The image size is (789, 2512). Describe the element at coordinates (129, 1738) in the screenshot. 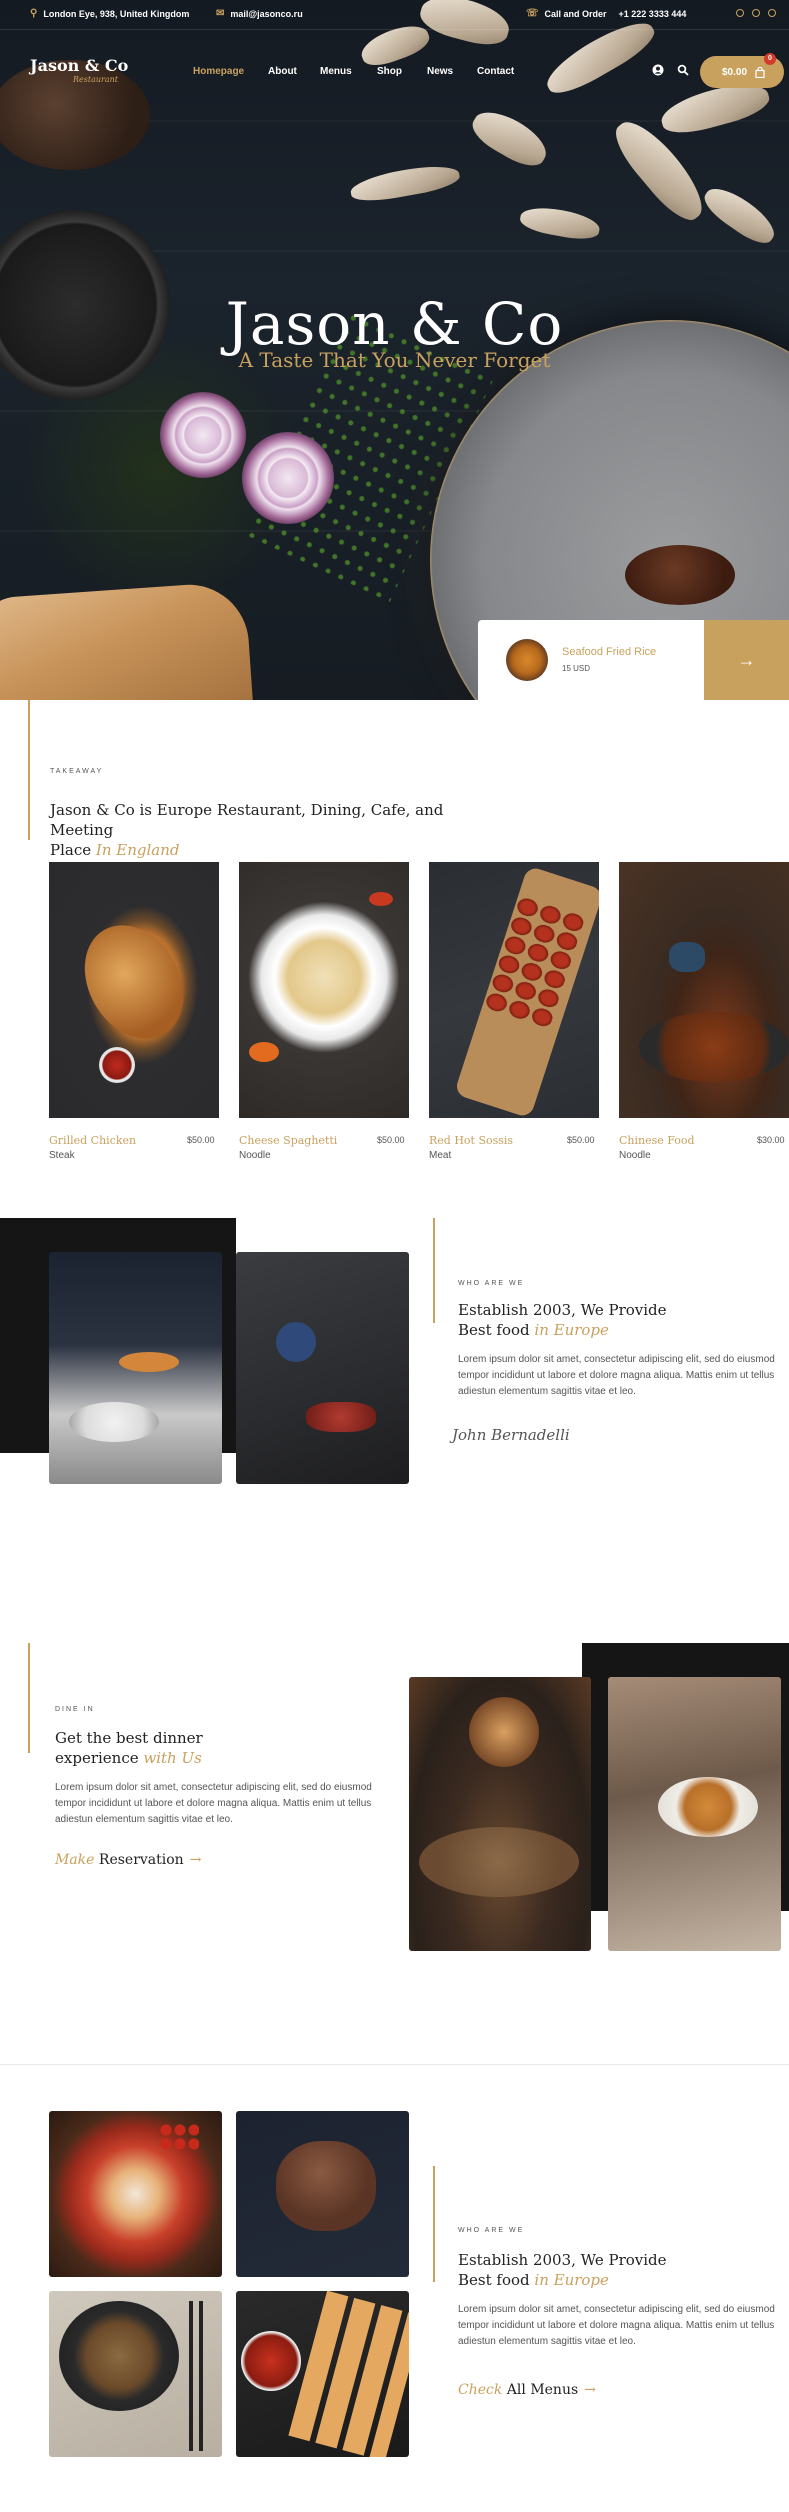

I see `dine-heading-line1: Get the best dinner` at that location.